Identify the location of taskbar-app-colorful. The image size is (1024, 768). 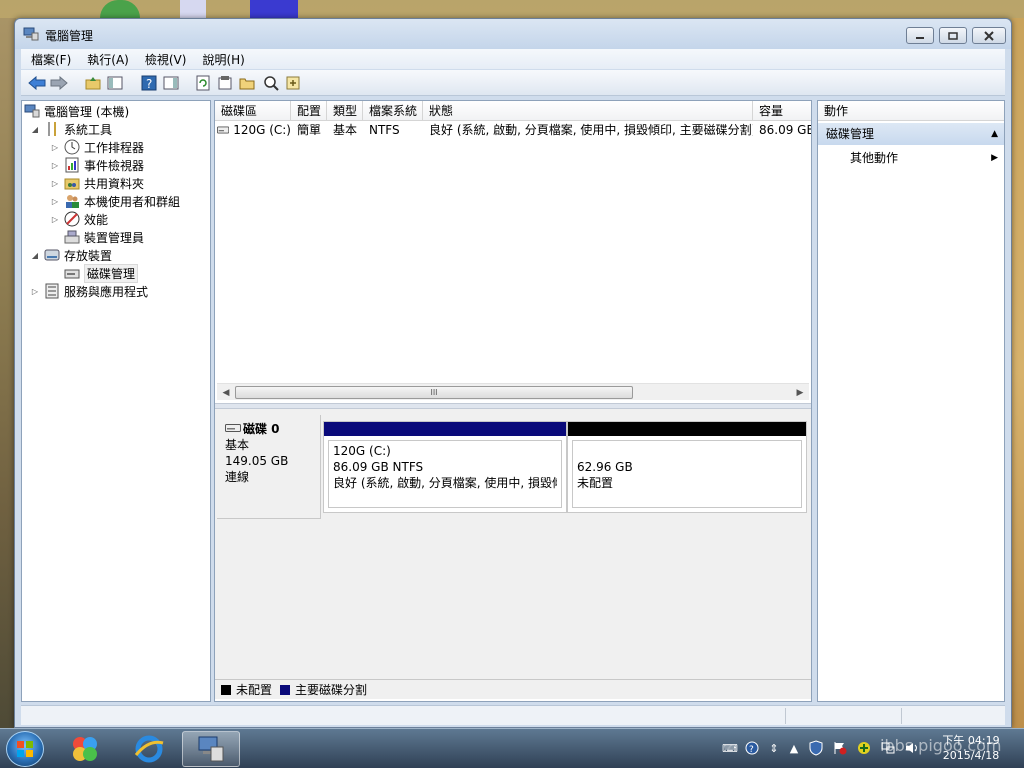
(85, 749).